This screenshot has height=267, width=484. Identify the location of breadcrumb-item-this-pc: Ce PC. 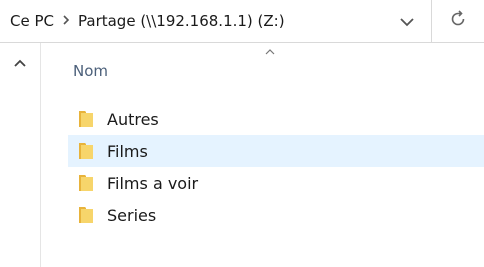
(32, 21).